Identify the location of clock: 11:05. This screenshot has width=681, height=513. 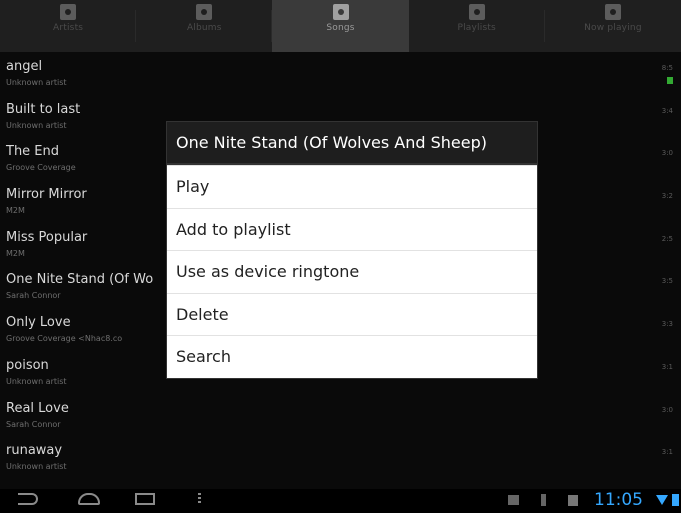
(618, 500).